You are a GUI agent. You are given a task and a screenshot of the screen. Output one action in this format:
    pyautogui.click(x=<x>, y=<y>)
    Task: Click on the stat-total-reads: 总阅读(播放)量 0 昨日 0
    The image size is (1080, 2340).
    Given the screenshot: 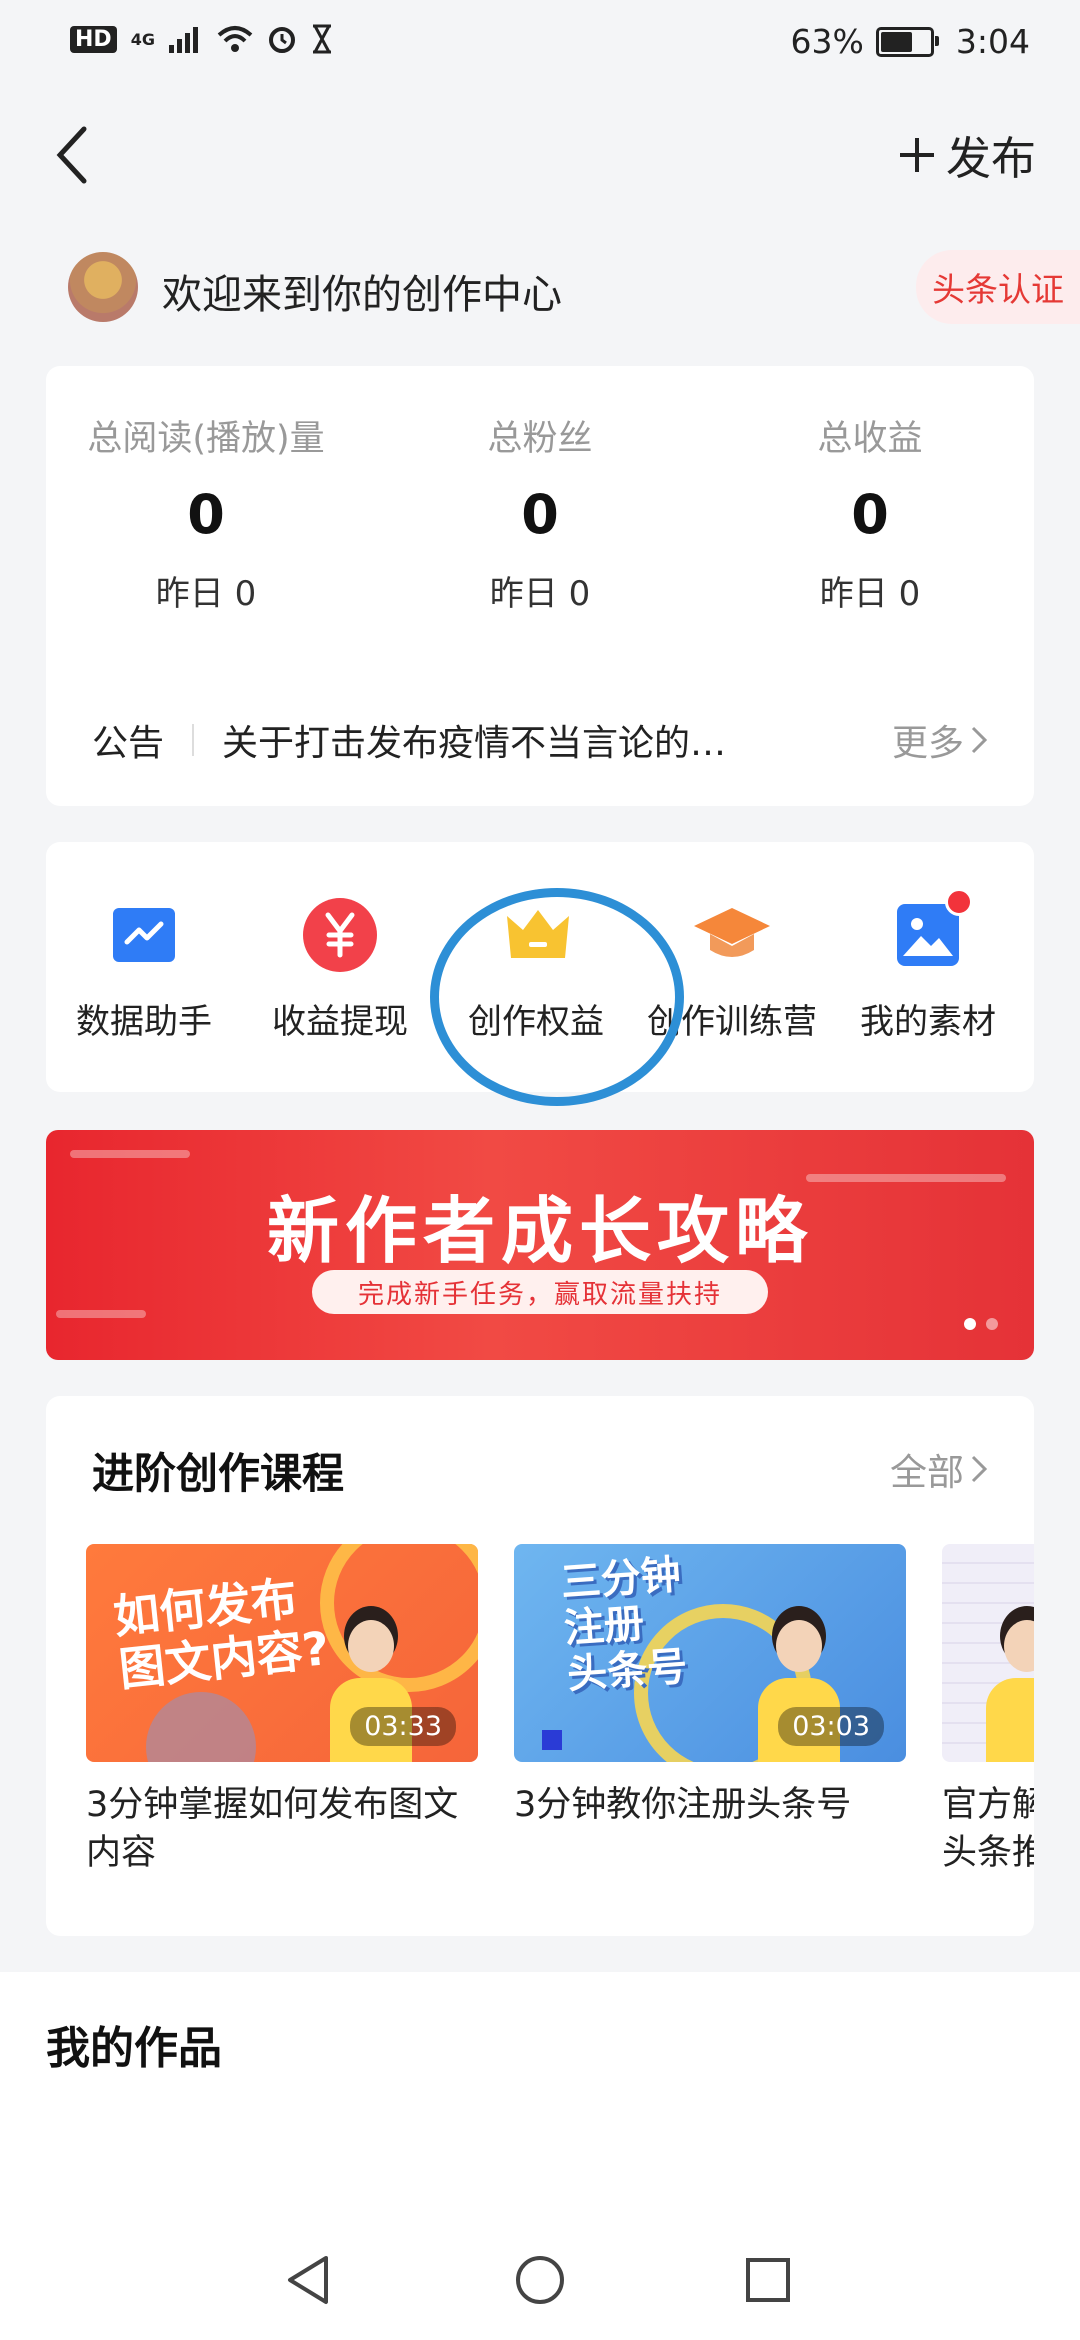 What is the action you would take?
    pyautogui.click(x=206, y=512)
    